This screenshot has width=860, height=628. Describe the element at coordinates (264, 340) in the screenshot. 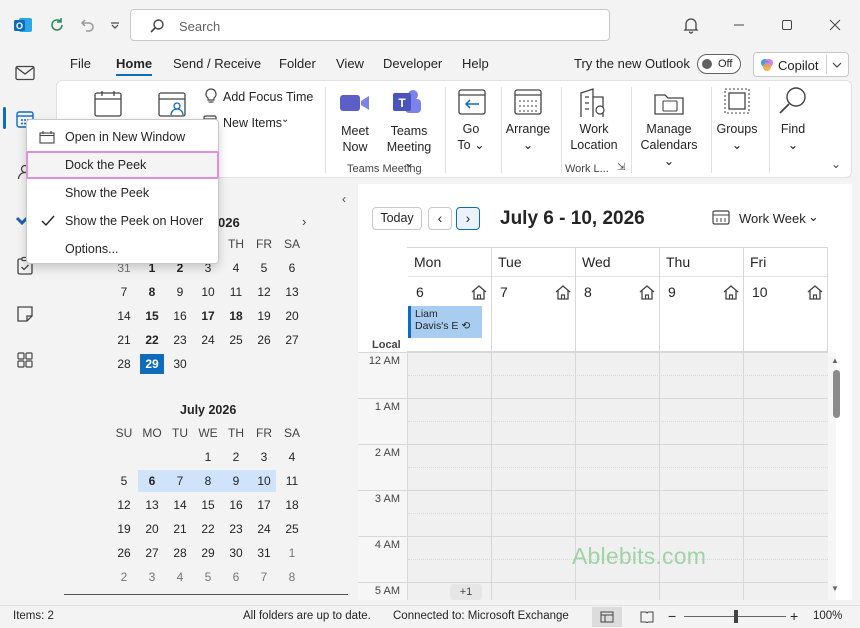

I see `calendar-day: 26` at that location.